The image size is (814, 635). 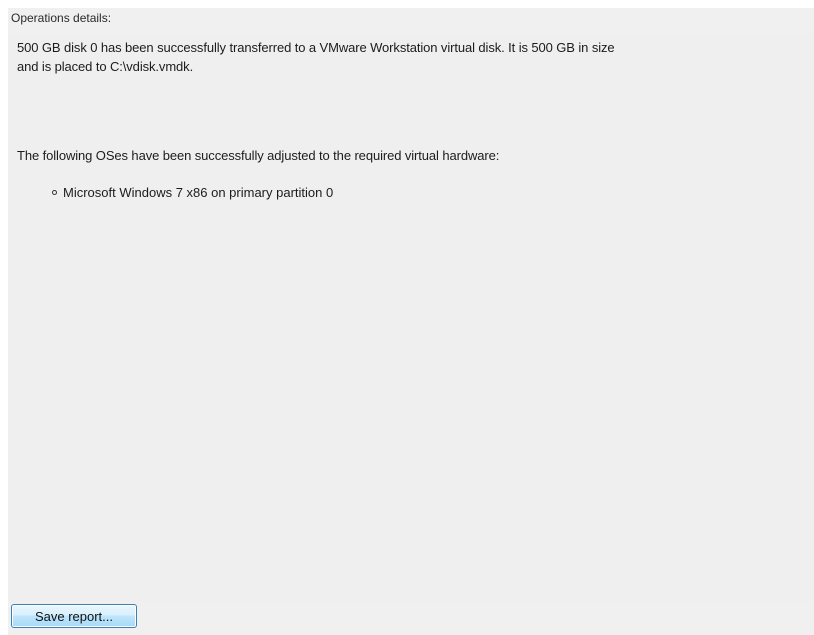 What do you see at coordinates (54, 192) in the screenshot?
I see `bullet-icon` at bounding box center [54, 192].